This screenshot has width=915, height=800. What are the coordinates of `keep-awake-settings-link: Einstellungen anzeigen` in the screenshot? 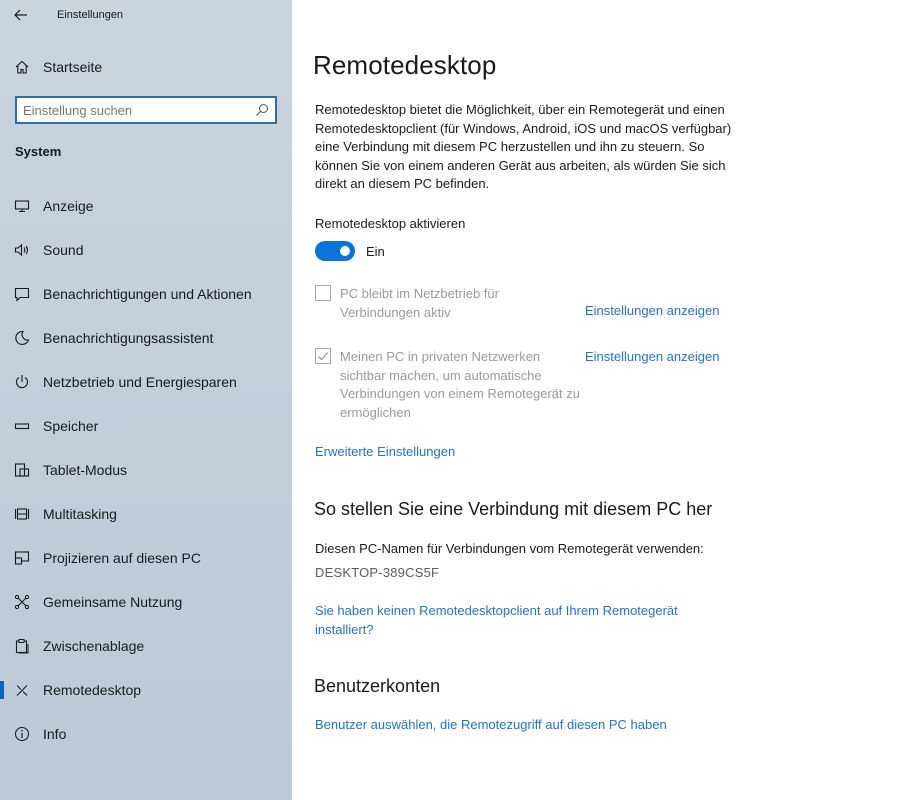 It's located at (652, 310).